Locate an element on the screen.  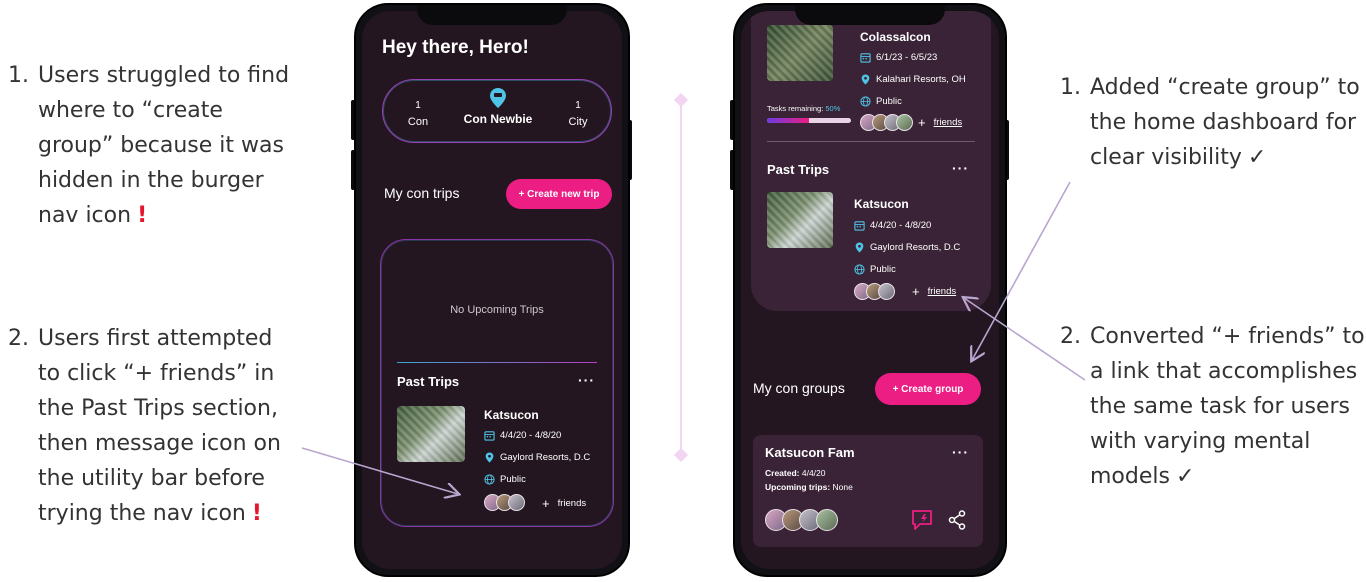
divider-bottom-diamond is located at coordinates (681, 455).